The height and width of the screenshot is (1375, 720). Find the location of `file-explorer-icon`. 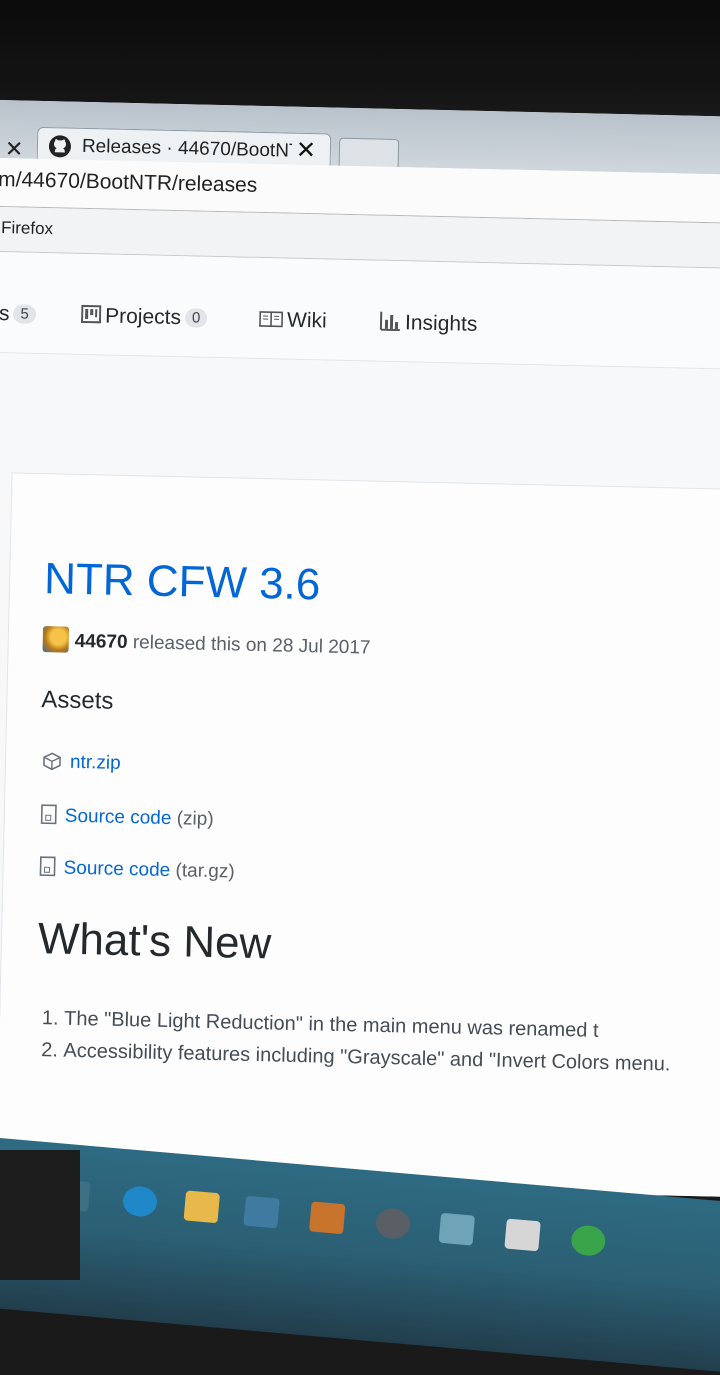

file-explorer-icon is located at coordinates (202, 1206).